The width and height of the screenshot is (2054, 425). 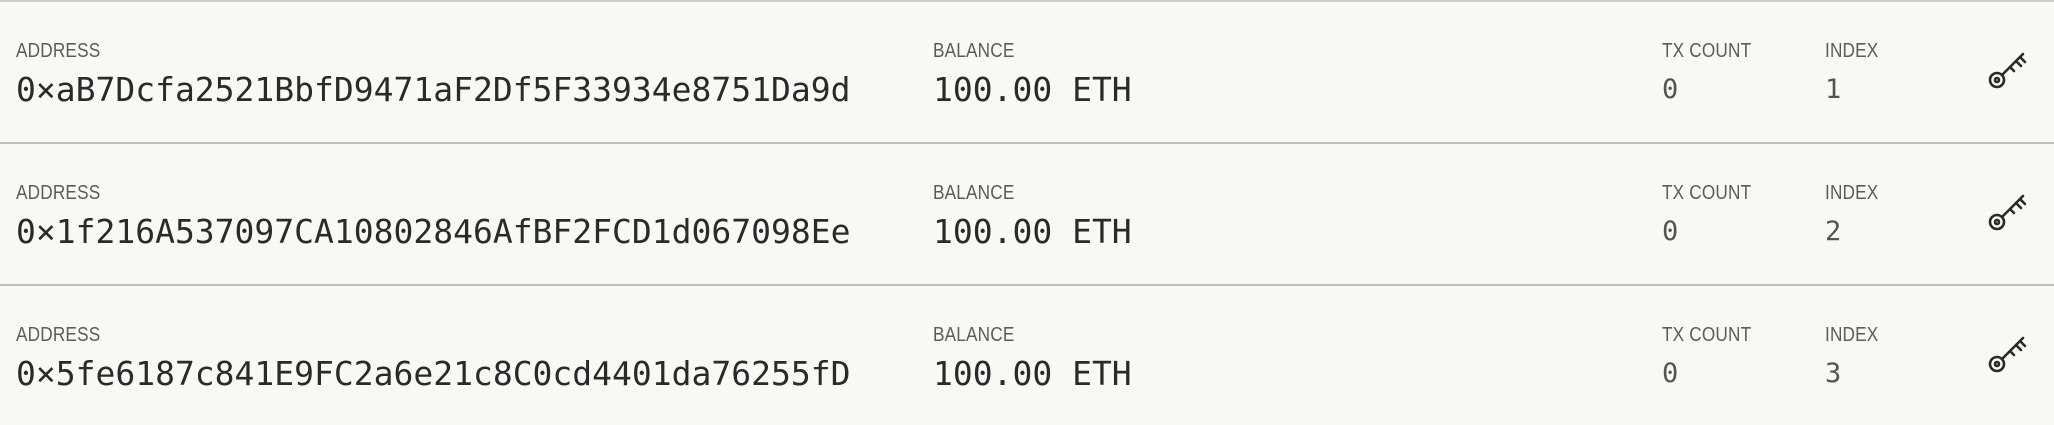 What do you see at coordinates (1833, 373) in the screenshot?
I see `index-value: 3` at bounding box center [1833, 373].